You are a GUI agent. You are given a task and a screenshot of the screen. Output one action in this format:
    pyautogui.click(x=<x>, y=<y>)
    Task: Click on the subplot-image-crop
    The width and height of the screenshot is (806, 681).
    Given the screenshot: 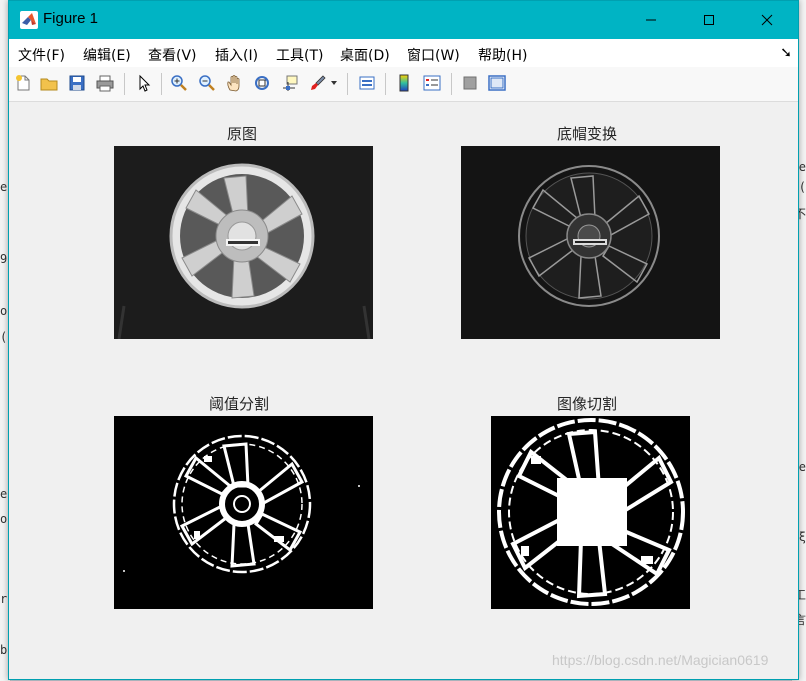 What is the action you would take?
    pyautogui.click(x=590, y=512)
    